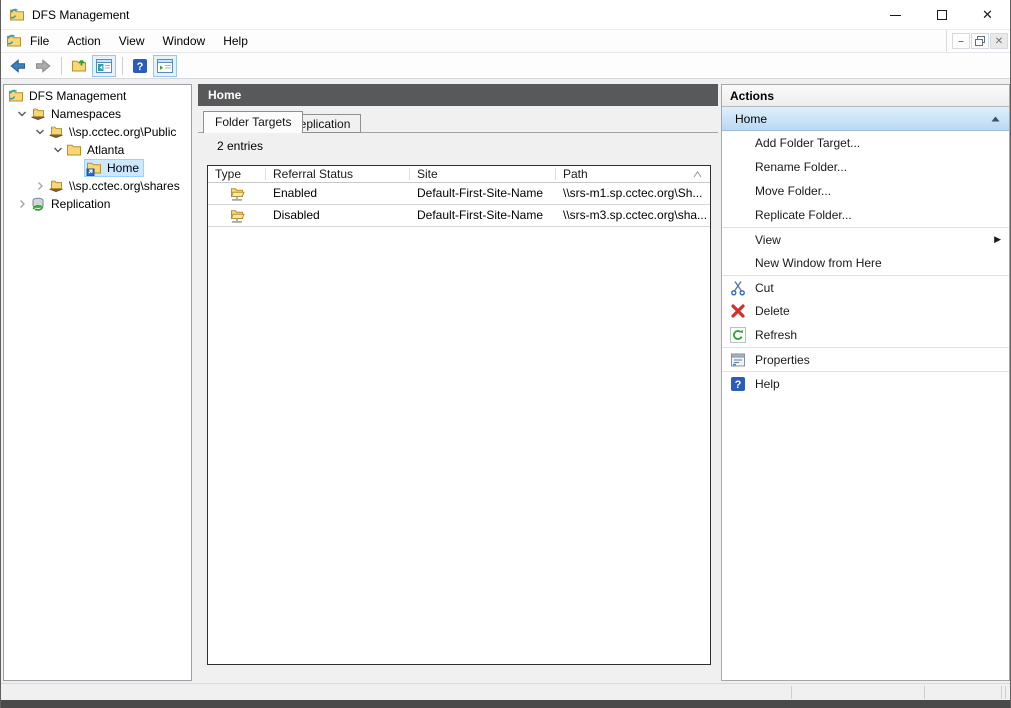  Describe the element at coordinates (782, 359) in the screenshot. I see `action-label: Properties` at that location.